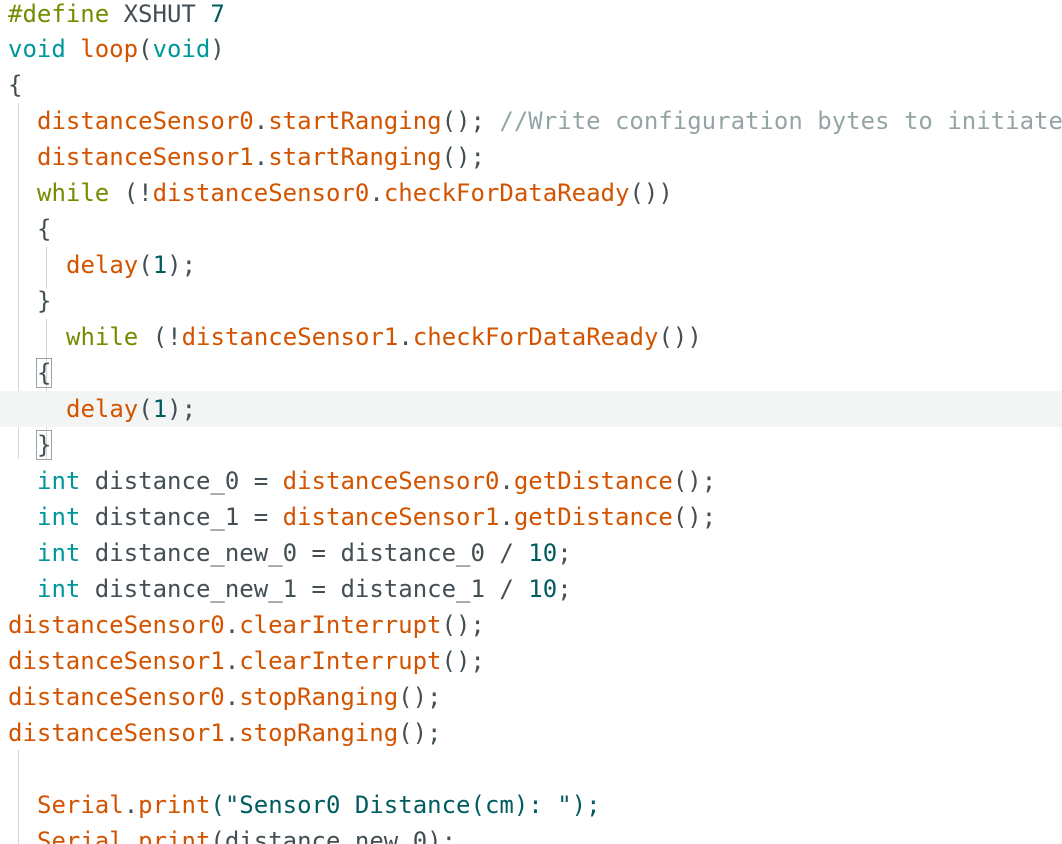  What do you see at coordinates (304, 589) in the screenshot?
I see `code-text: int distance_new_1 = distance_1 / 10;` at bounding box center [304, 589].